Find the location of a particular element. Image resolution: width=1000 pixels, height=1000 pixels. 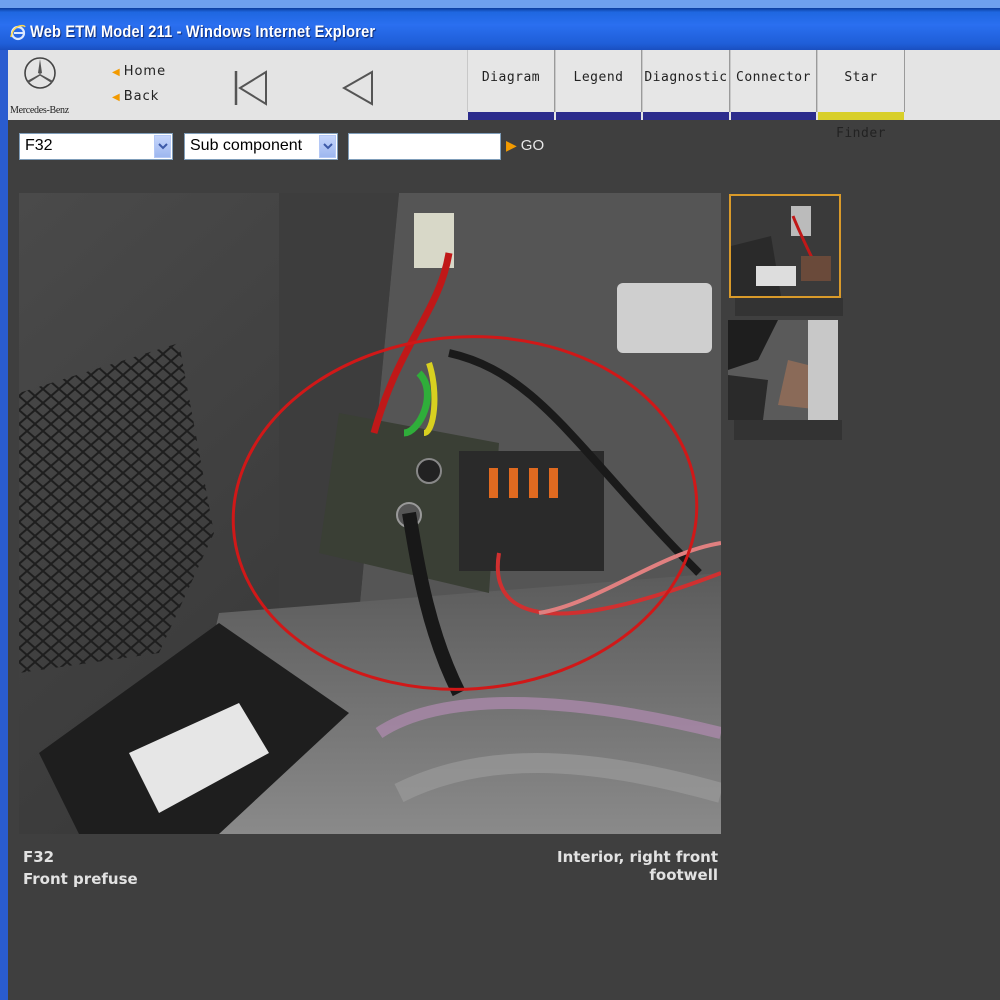

tab-star-finder: Star Finder is located at coordinates (861, 95).